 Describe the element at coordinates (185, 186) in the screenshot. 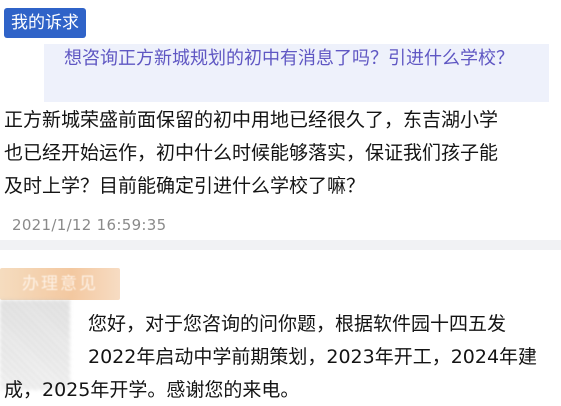

I see `appeal-body-line: 及时上学？目前能确定引进什么学校了嘛？` at that location.